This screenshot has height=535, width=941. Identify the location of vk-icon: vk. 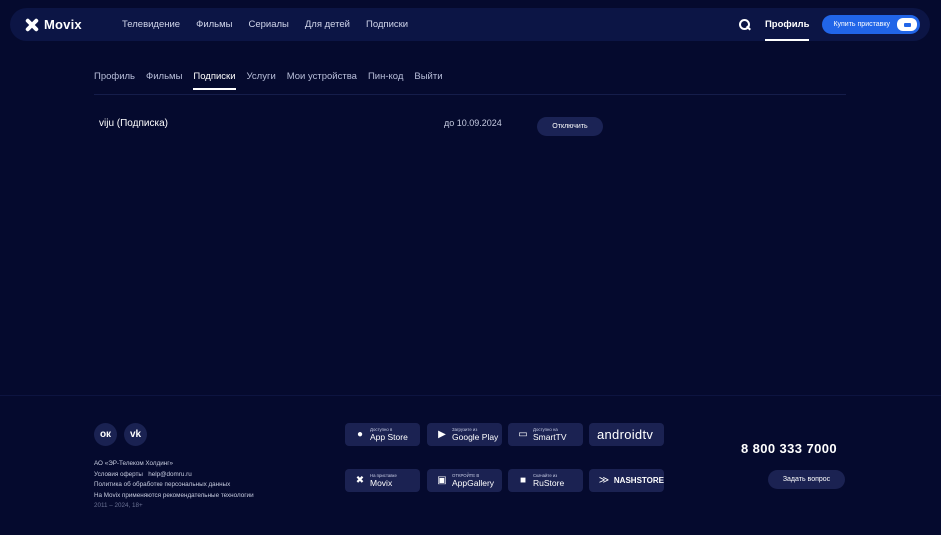
(135, 434).